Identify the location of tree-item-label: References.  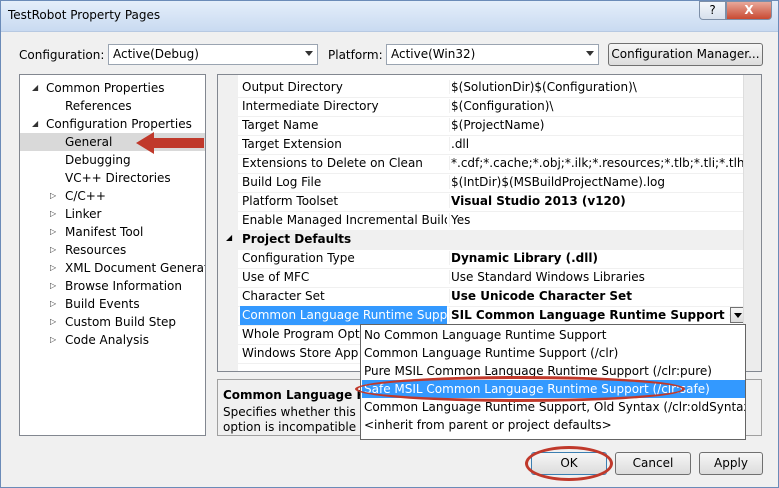
(98, 106).